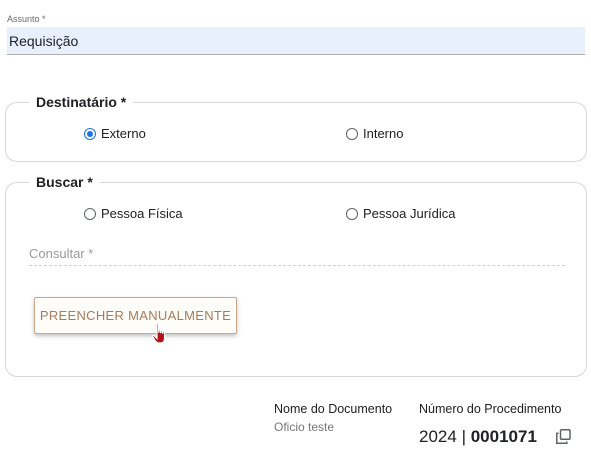 Image resolution: width=591 pixels, height=458 pixels. What do you see at coordinates (490, 409) in the screenshot?
I see `numero-procedimento-label: Número do Procedimento` at bounding box center [490, 409].